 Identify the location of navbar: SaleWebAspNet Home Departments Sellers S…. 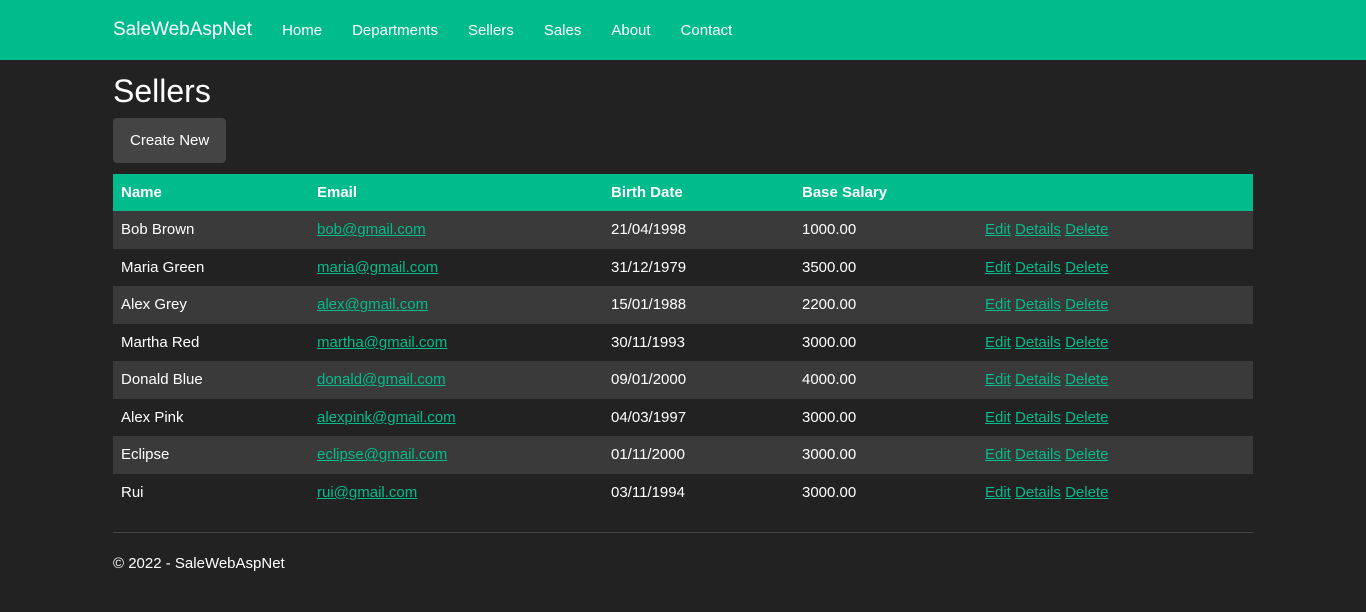
(683, 30).